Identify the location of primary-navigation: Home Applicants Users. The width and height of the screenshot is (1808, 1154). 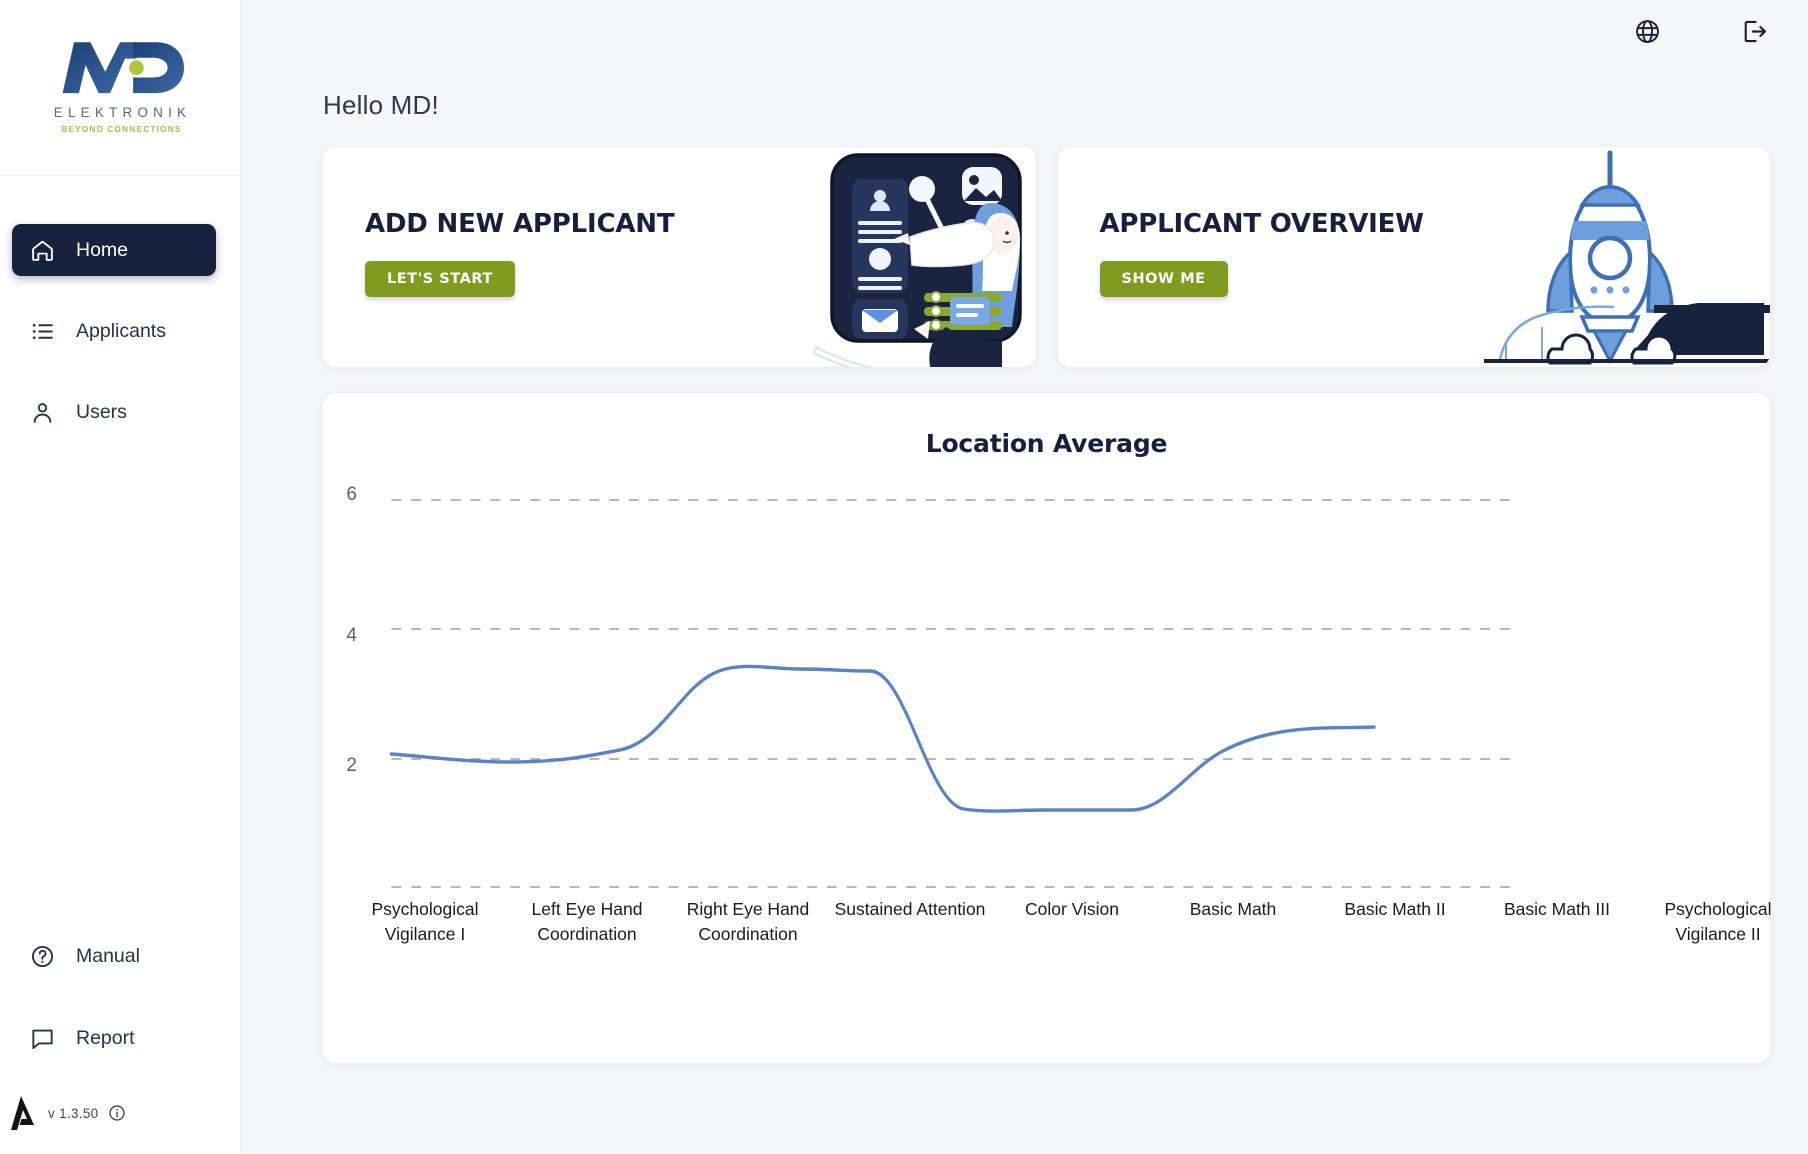
(120, 345).